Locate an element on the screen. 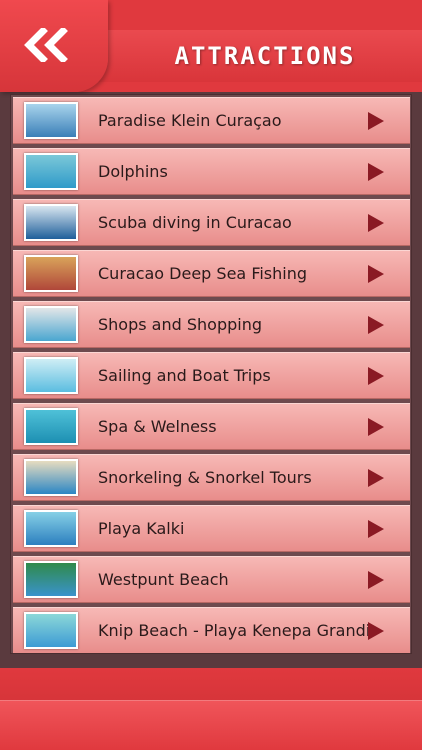  list-item: Playa Kalki is located at coordinates (211, 528).